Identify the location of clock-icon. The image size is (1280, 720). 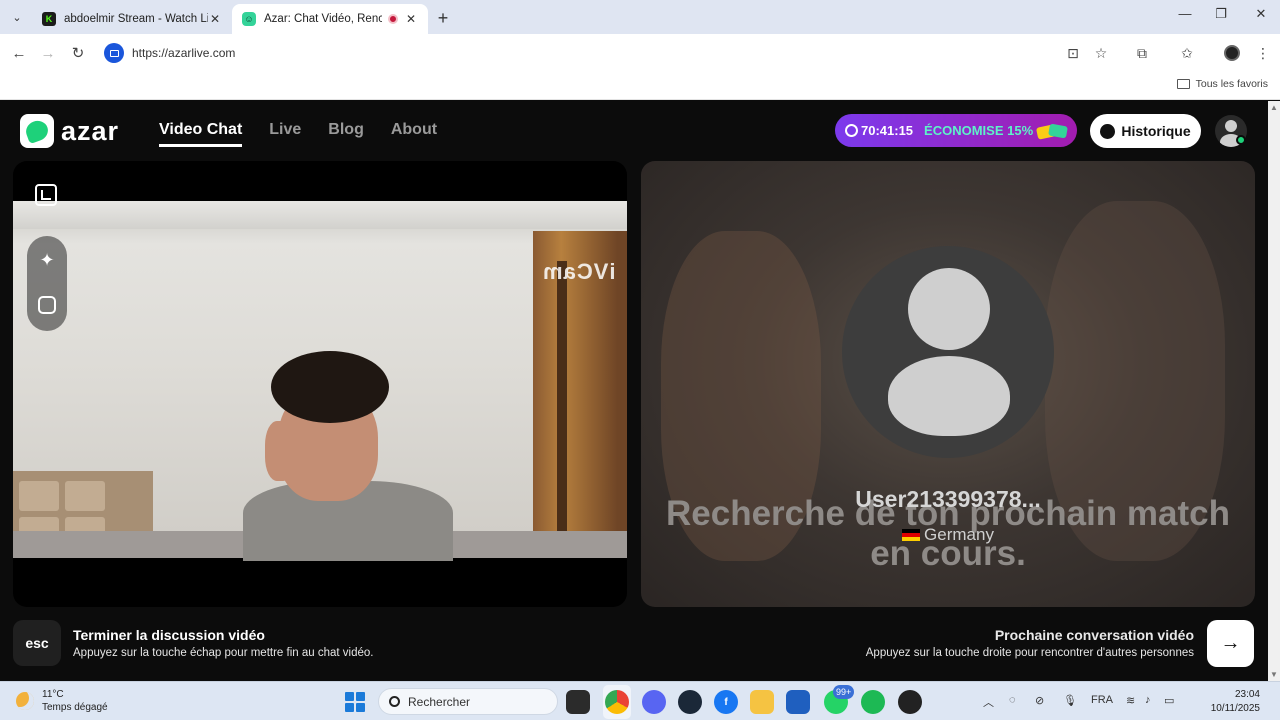
(851, 130).